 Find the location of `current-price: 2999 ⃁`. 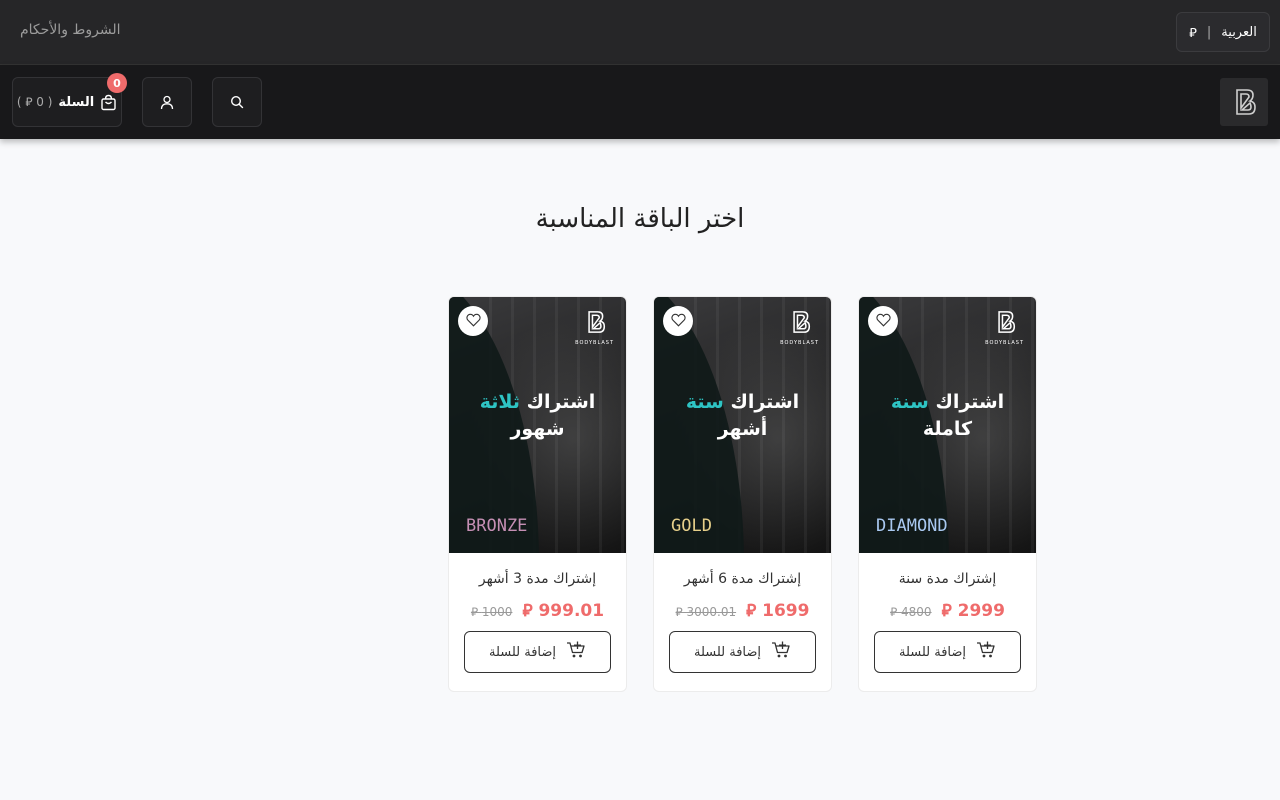

current-price: 2999 ⃁ is located at coordinates (973, 611).